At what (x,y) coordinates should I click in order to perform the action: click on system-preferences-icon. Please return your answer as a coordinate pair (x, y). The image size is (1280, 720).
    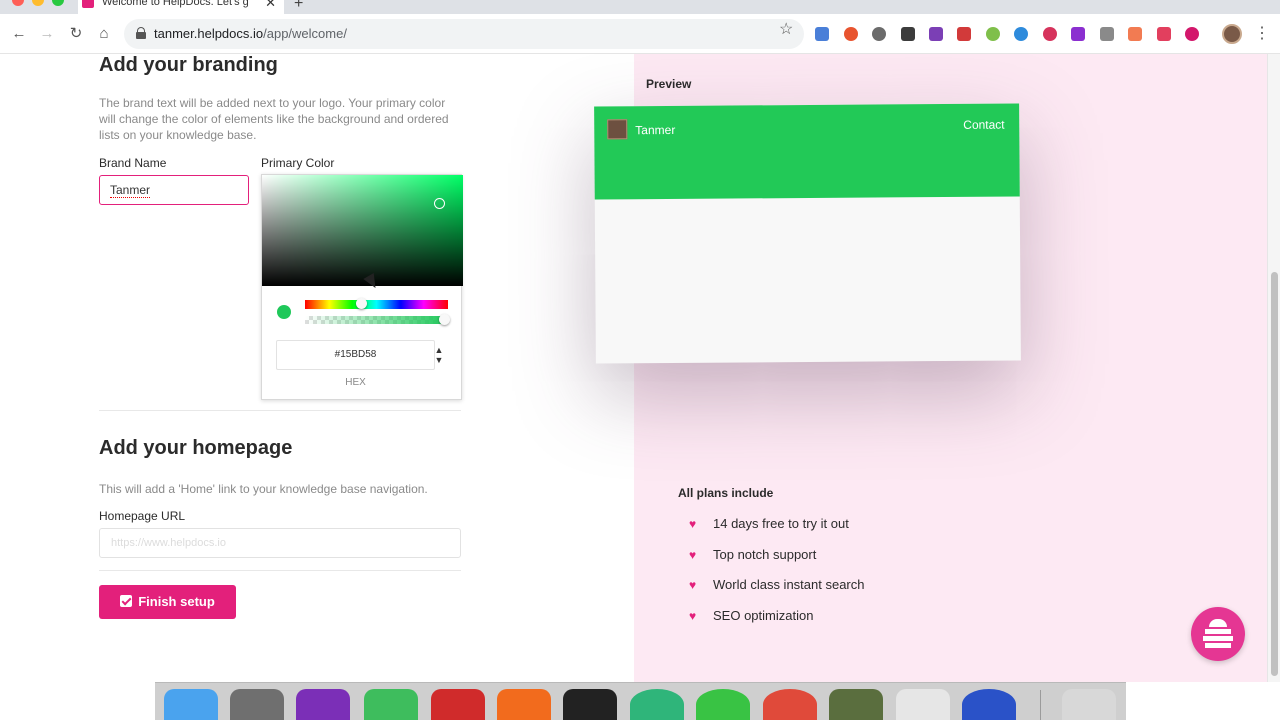
    Looking at the image, I should click on (257, 704).